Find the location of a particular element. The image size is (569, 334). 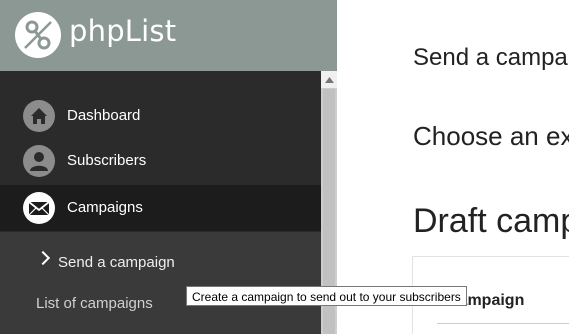

sidebar-item-subscribers: Subscribers is located at coordinates (160, 161).